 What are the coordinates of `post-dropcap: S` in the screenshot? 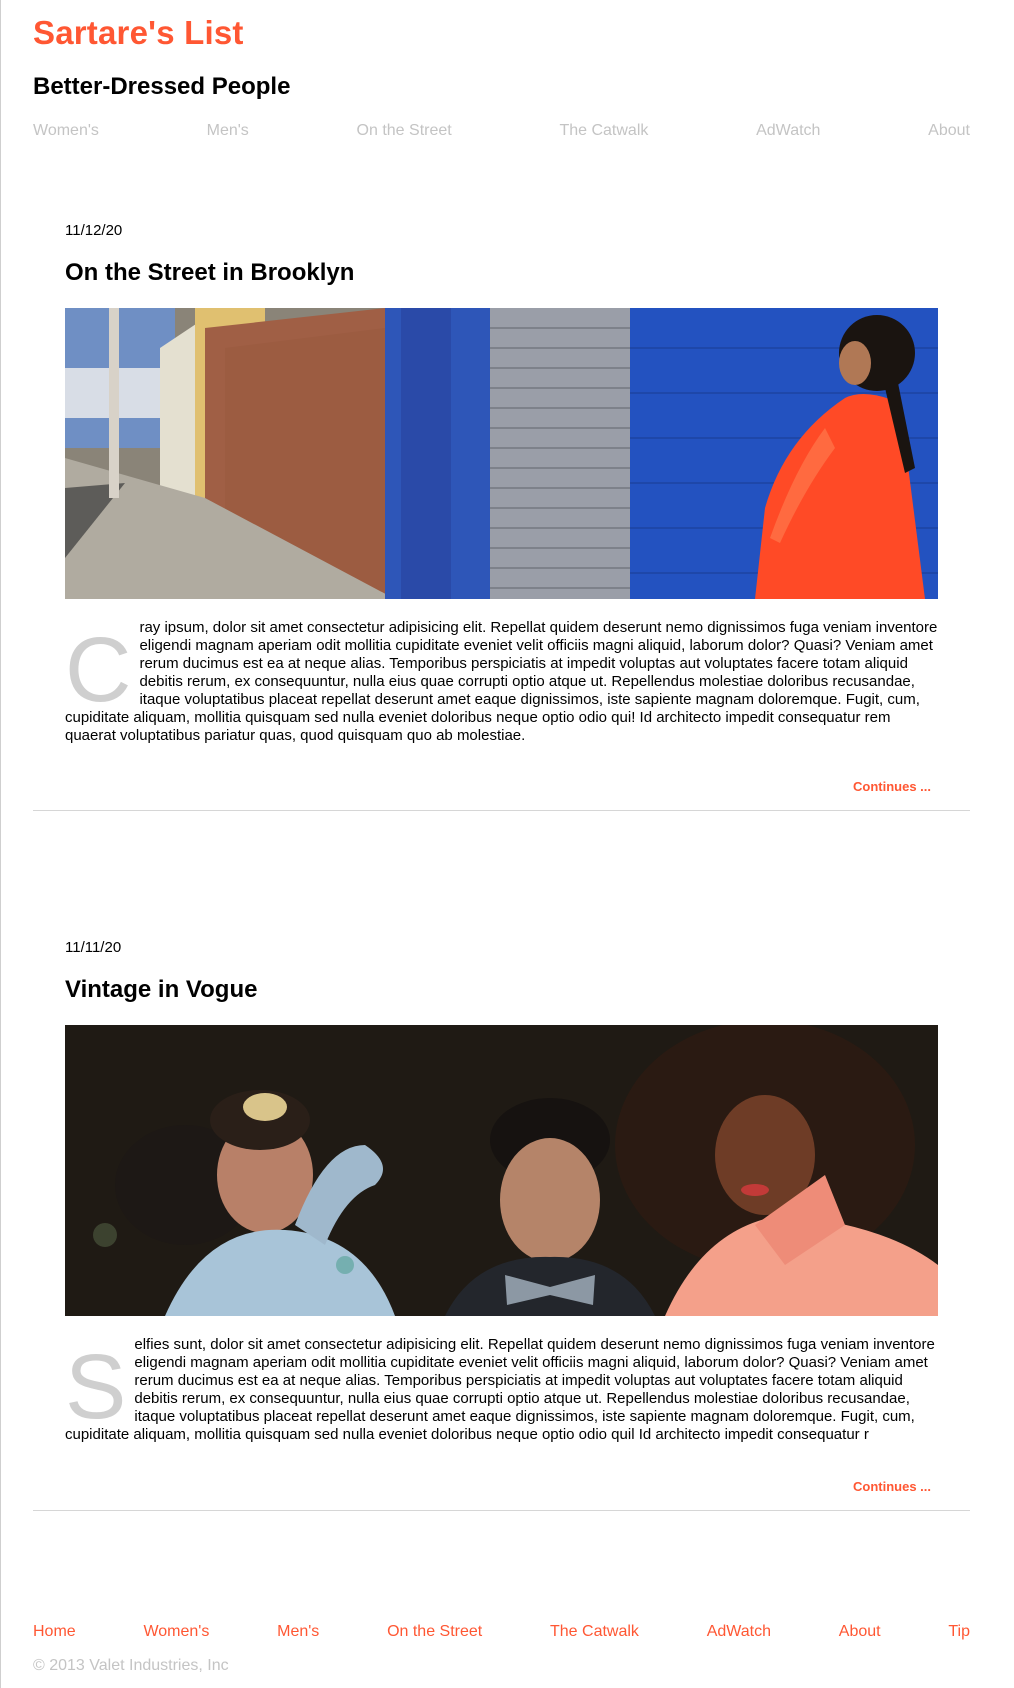 It's located at (96, 1387).